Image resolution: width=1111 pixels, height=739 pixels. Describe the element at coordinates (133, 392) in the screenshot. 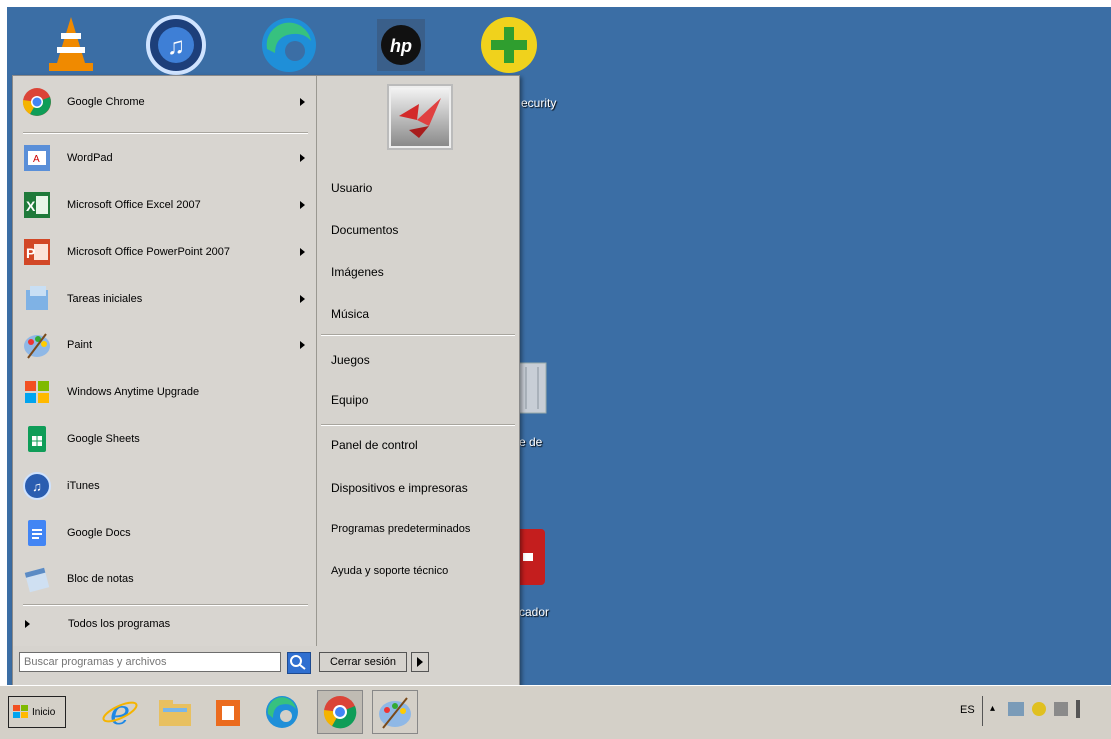

I see `program-label: Windows Anytime Upgrade` at that location.